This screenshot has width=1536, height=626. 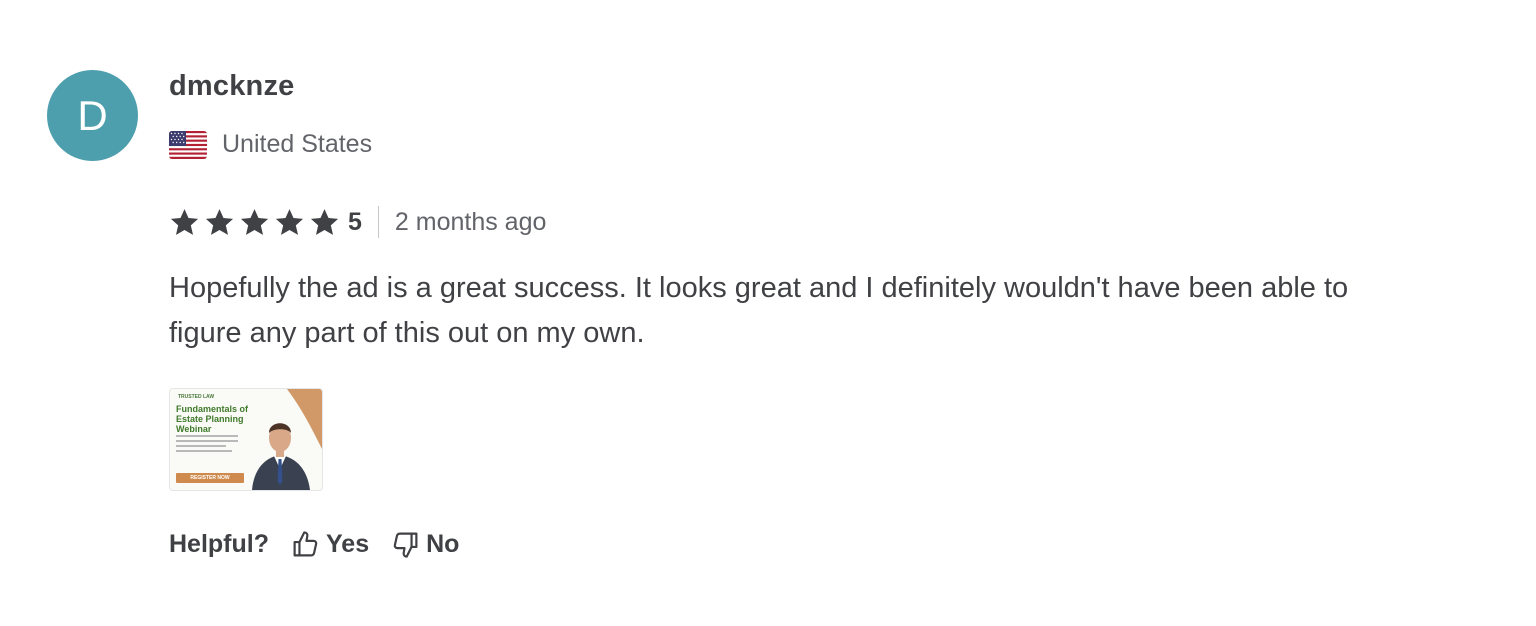 I want to click on avatar-letter: D, so click(x=92, y=115).